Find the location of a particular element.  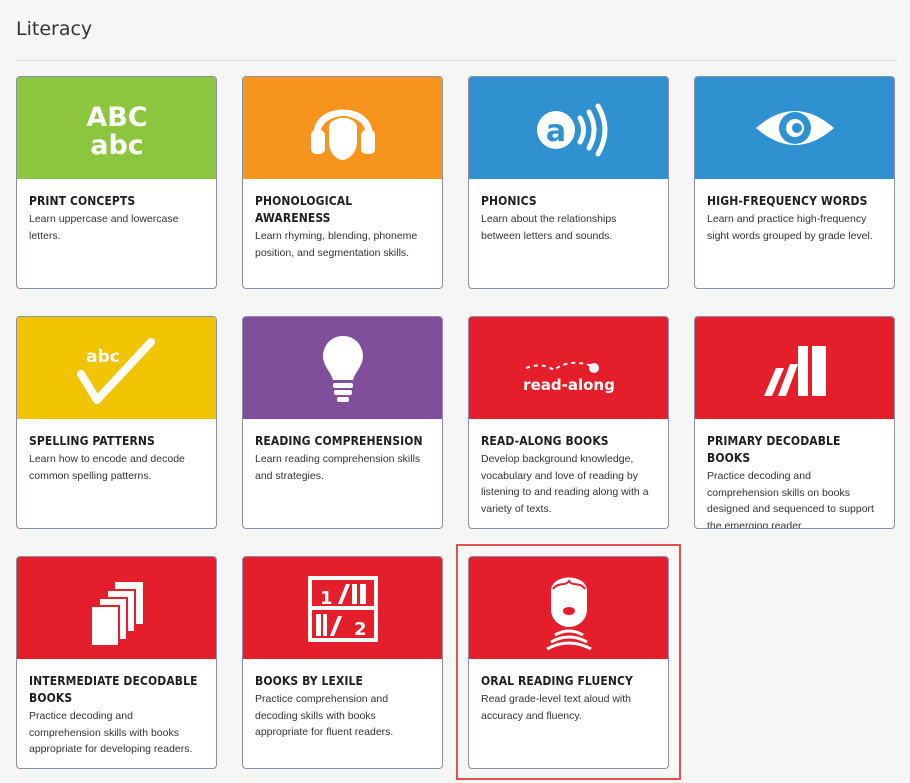

card-title: BOOKS BY LEXILE is located at coordinates (309, 681).